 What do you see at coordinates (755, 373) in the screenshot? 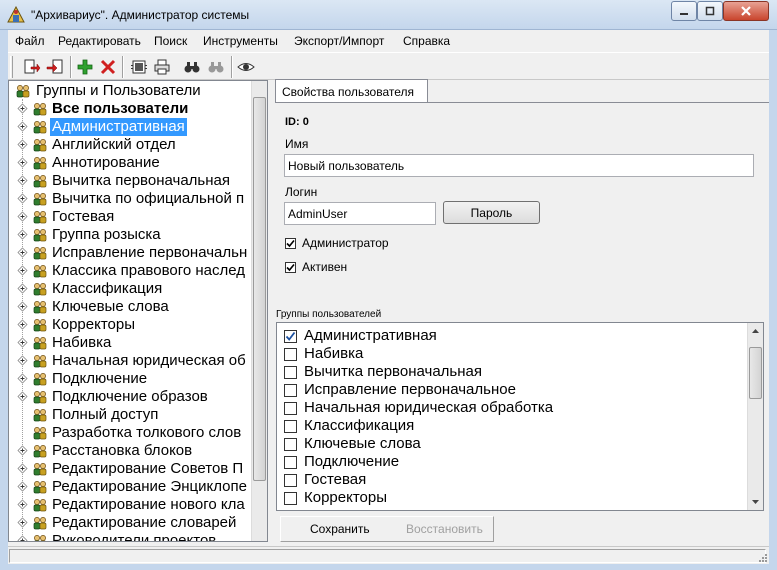
I see `groups-scrollbar-thumb` at bounding box center [755, 373].